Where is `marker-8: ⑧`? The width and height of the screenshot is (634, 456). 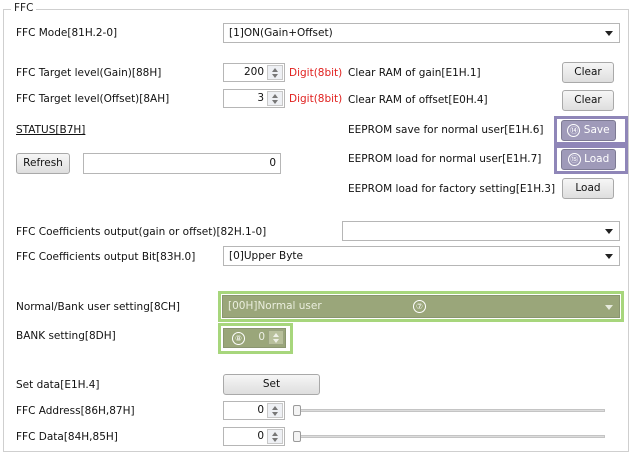
marker-8: ⑧ is located at coordinates (238, 338).